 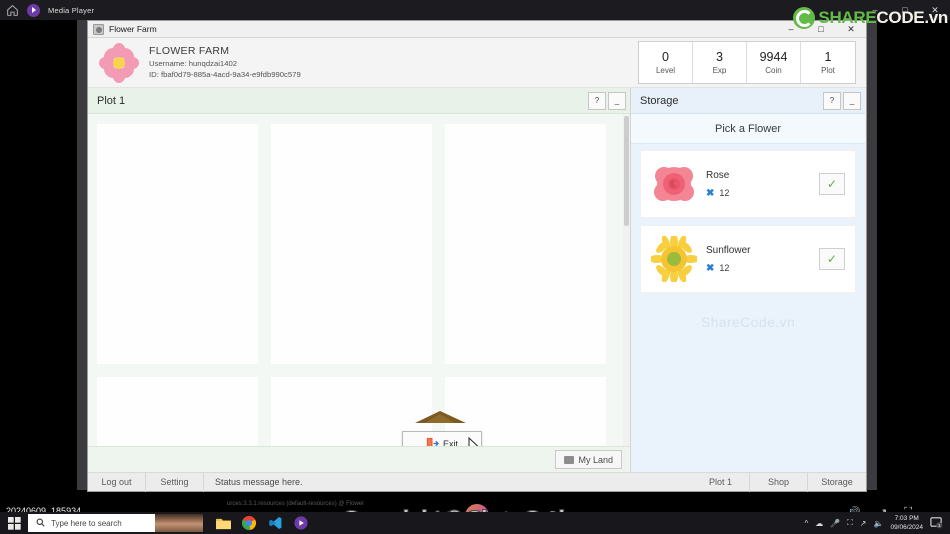 I want to click on media-player-seekbar: 0:00:27 0:01:41, so click(x=475, y=471).